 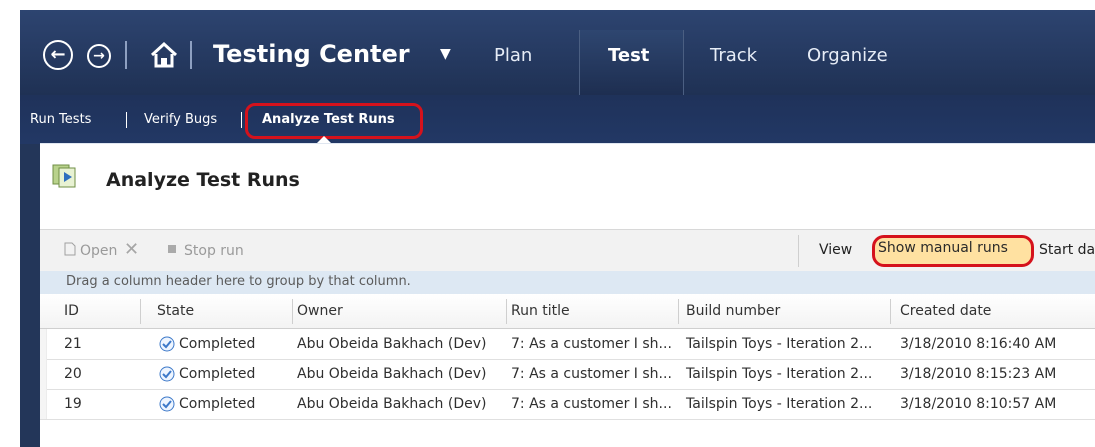 I want to click on app-title: Testing Center, so click(x=311, y=54).